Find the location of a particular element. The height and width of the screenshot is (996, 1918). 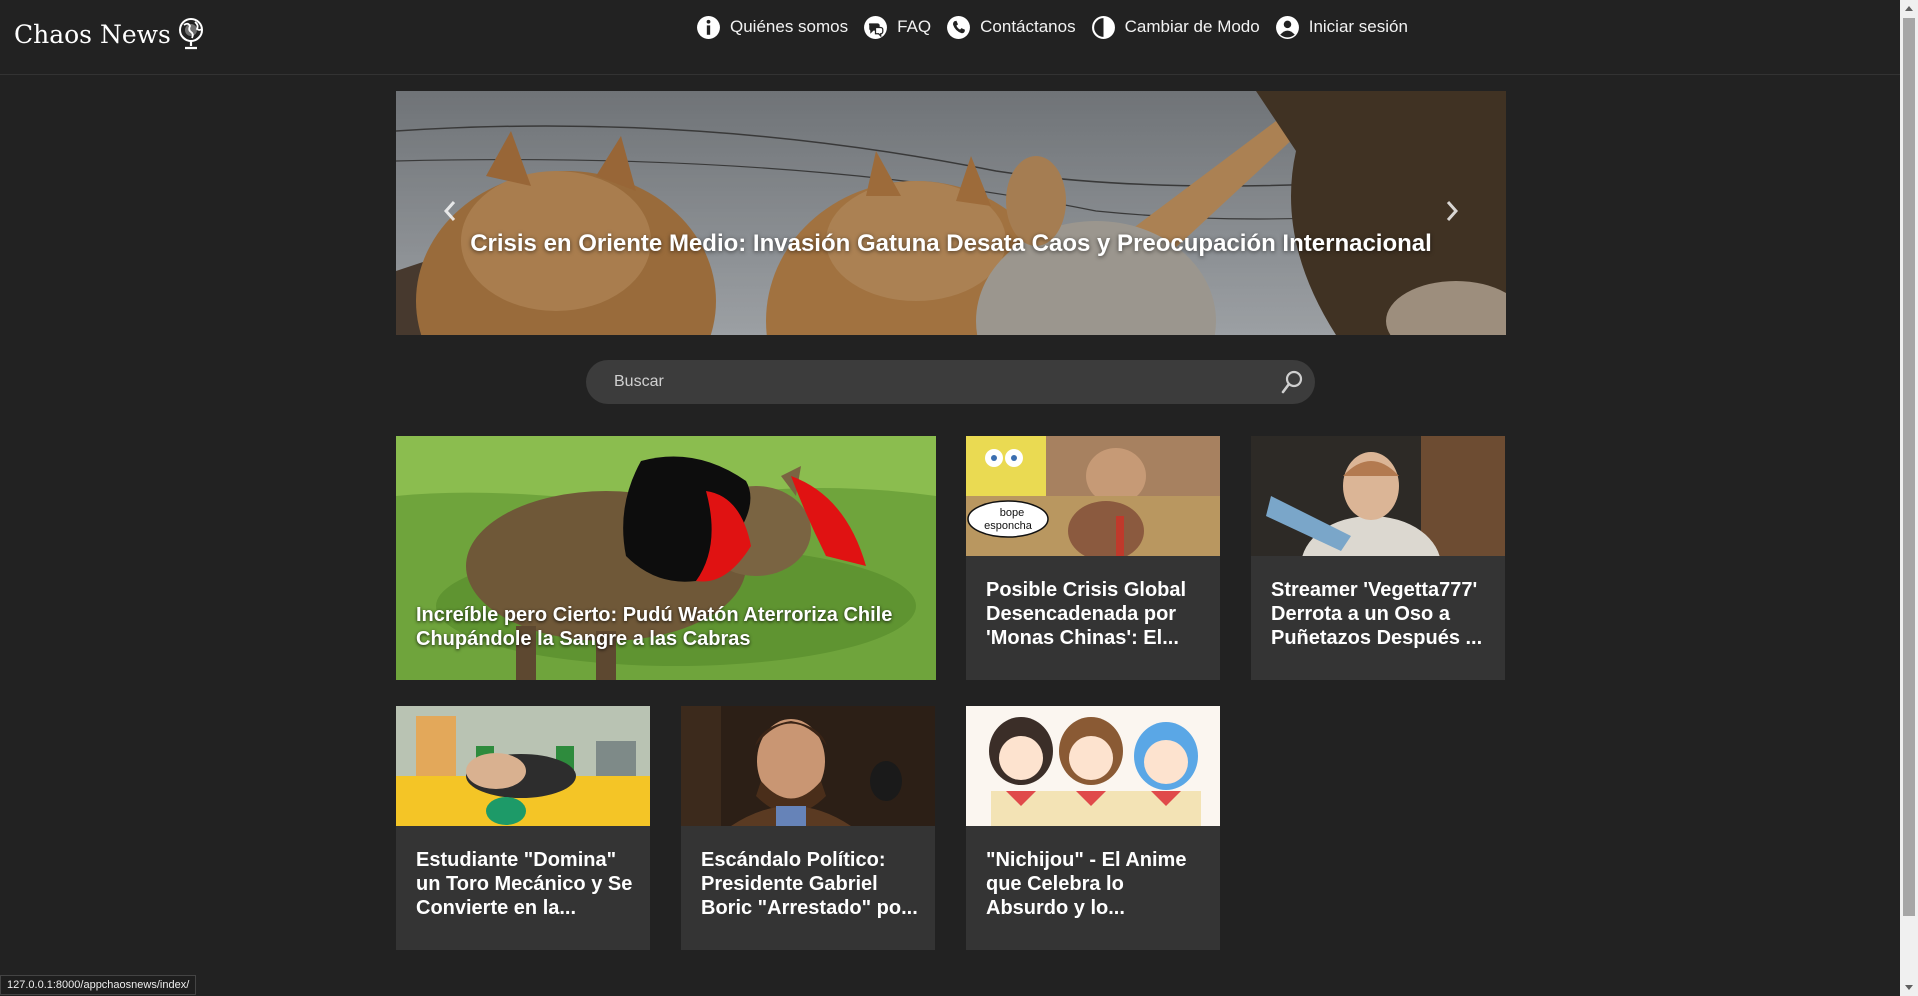

nav-contactanos: Contáctanos is located at coordinates (1011, 27).